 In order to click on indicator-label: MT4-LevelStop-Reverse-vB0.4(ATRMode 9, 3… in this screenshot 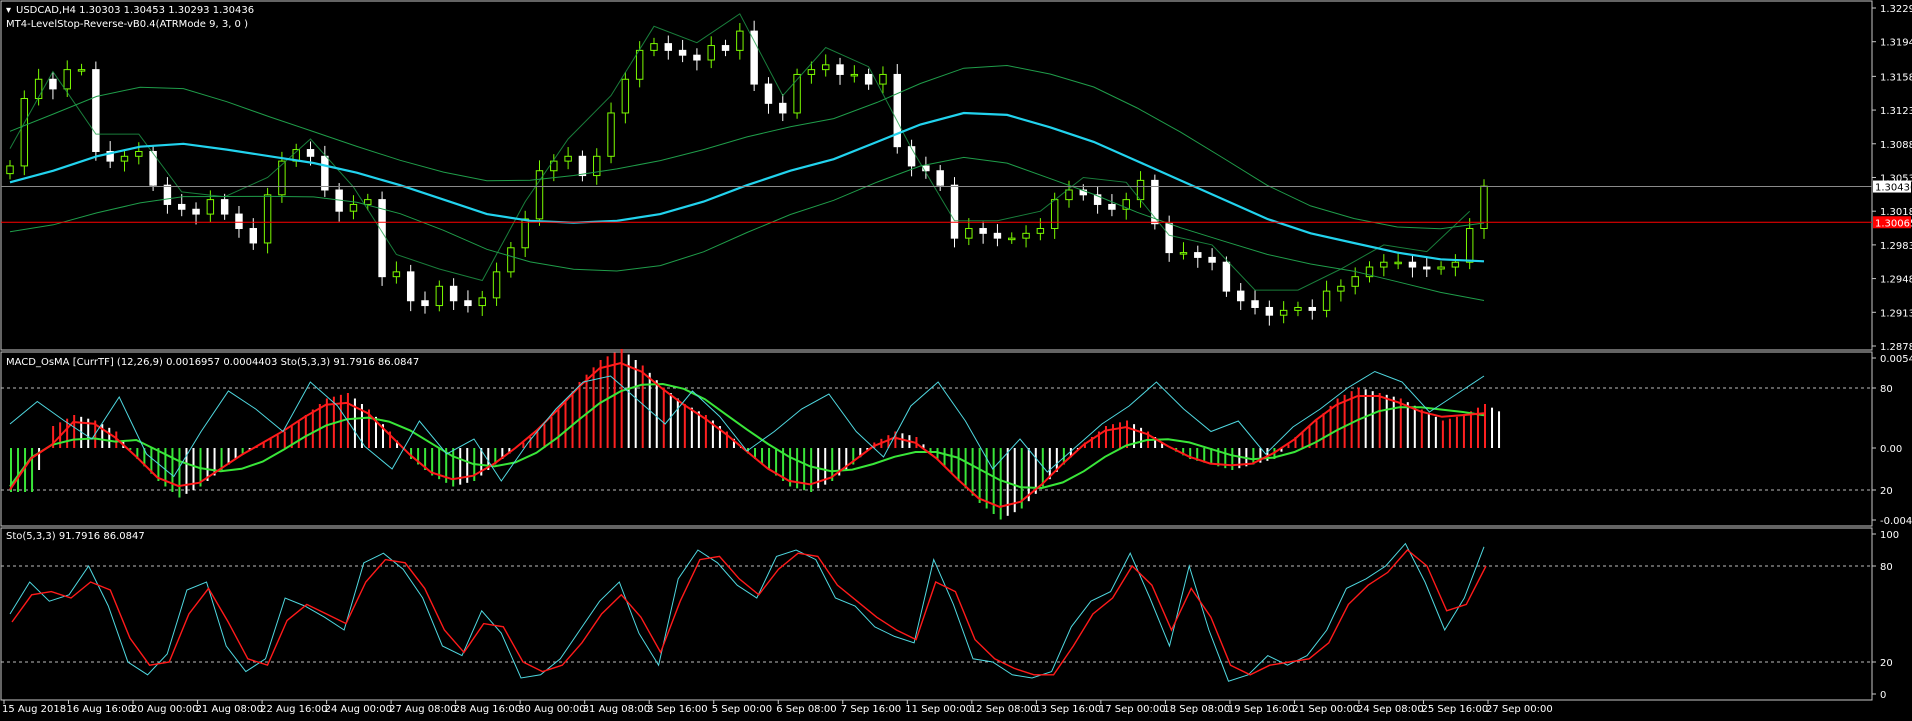, I will do `click(127, 24)`.